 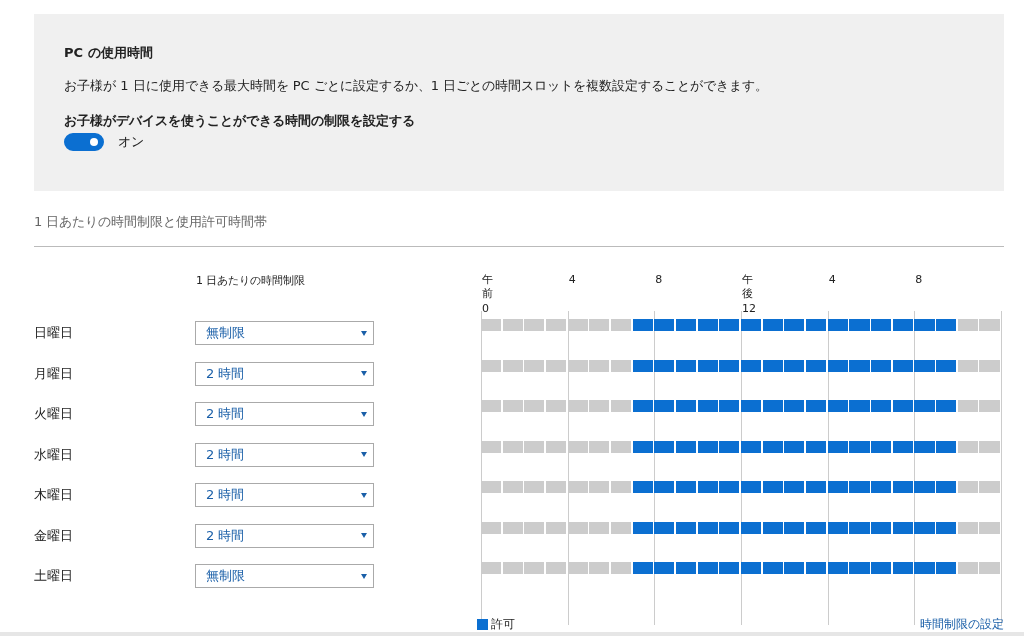 I want to click on settings-link: 時間制限の設定, so click(x=962, y=624).